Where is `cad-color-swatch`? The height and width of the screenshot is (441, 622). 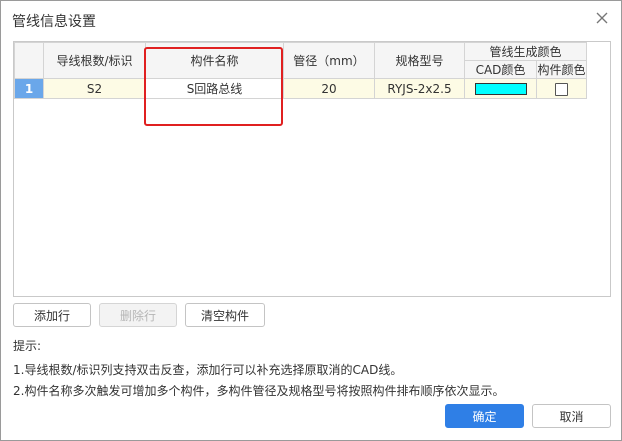 cad-color-swatch is located at coordinates (500, 89).